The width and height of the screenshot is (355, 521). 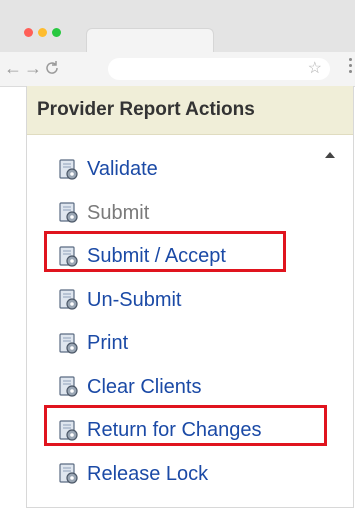 I want to click on browser-tab, so click(x=150, y=40).